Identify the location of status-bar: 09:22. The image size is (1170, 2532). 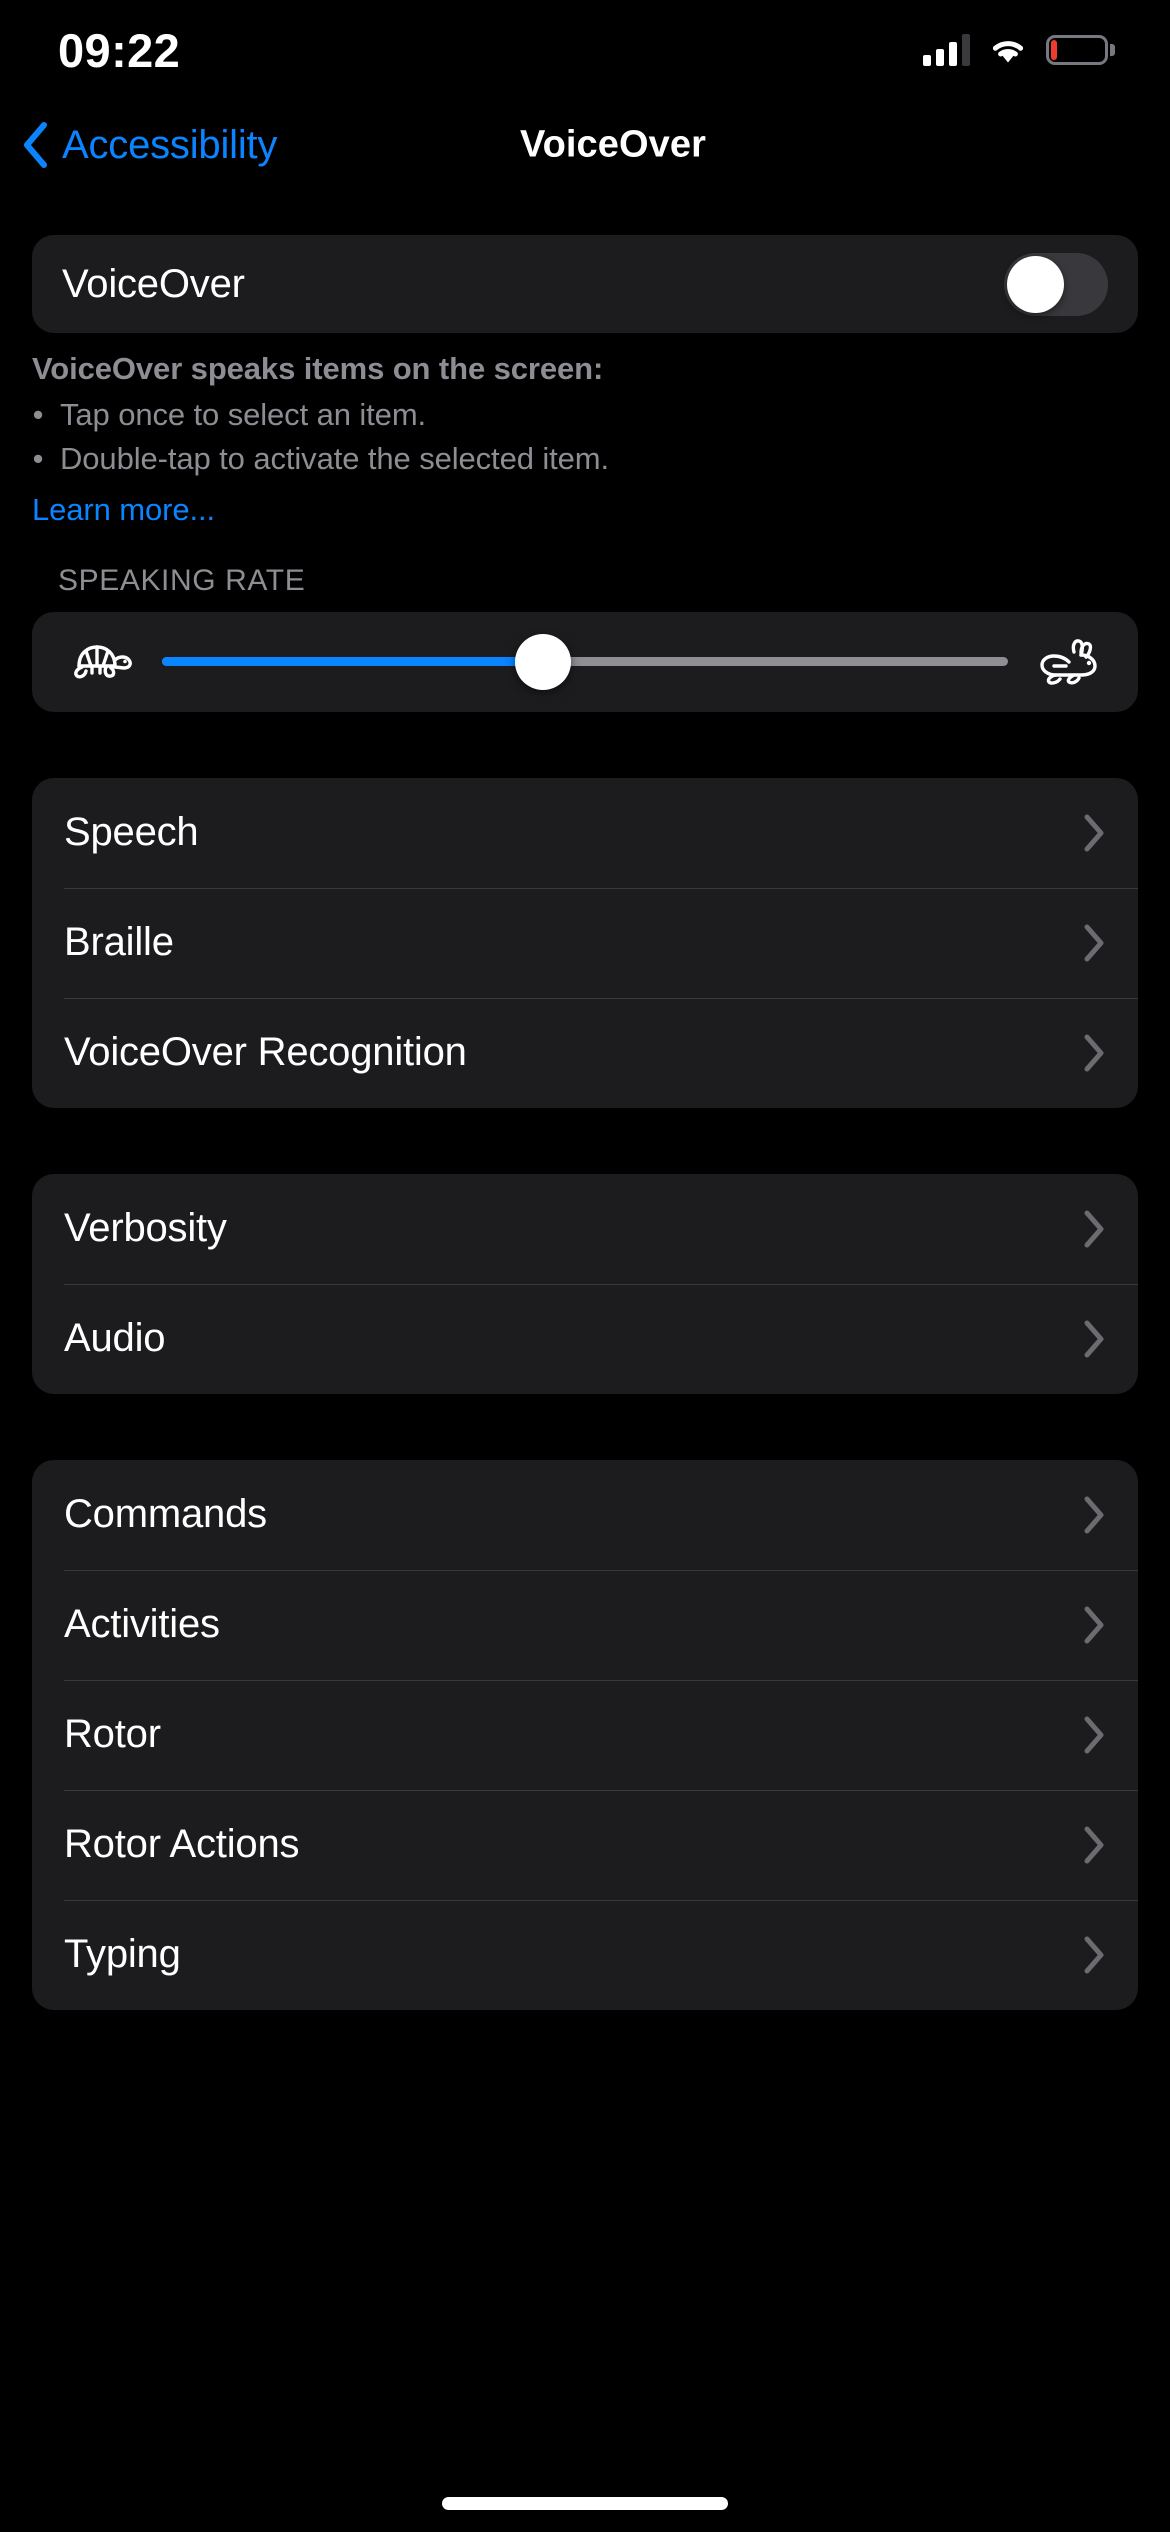
(585, 50).